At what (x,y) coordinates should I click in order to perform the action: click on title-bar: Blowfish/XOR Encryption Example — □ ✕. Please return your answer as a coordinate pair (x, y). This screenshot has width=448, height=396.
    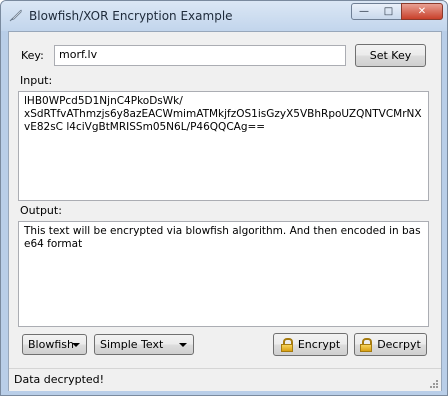
    Looking at the image, I should click on (224, 16).